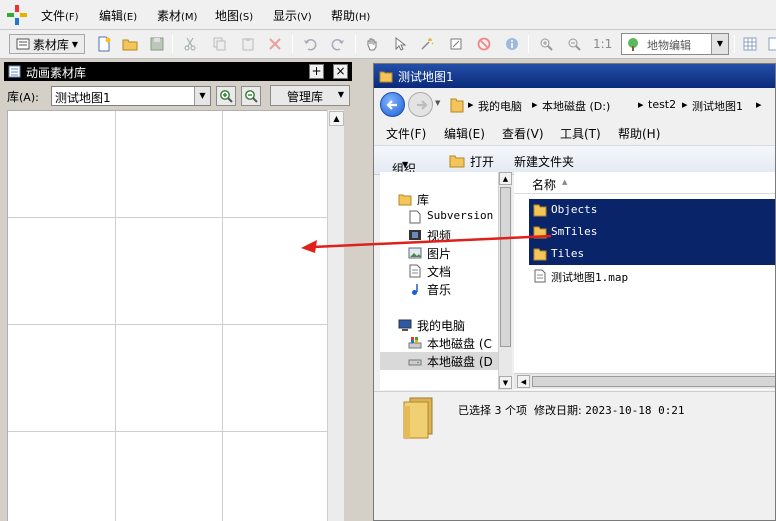 This screenshot has height=521, width=776. I want to click on menu-map: 地图(S), so click(234, 15).